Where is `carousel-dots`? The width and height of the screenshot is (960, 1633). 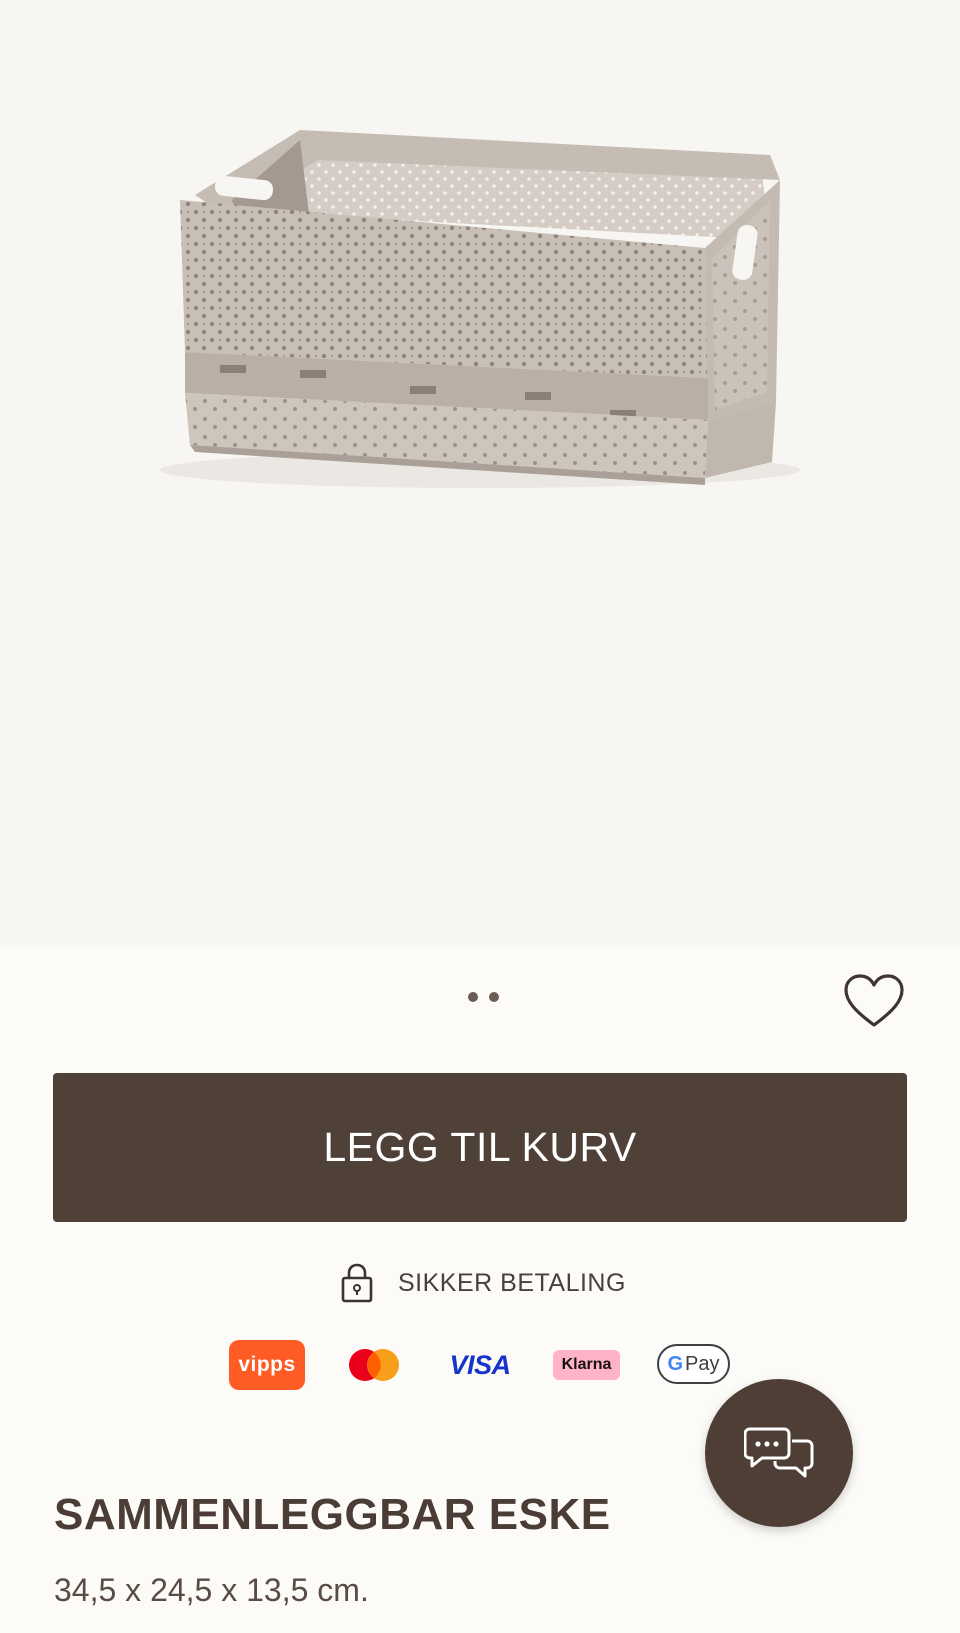
carousel-dots is located at coordinates (483, 997).